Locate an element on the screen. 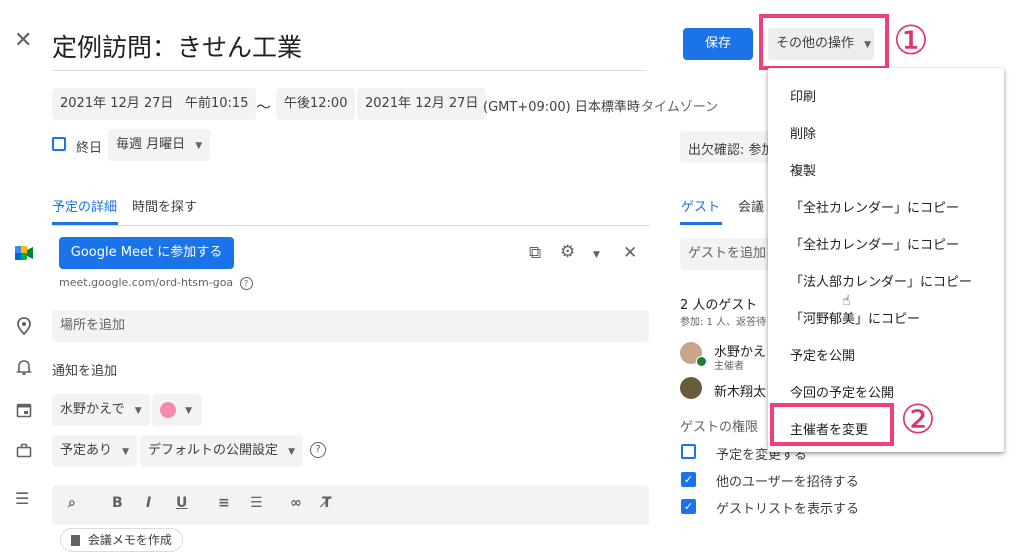  guest-summary: 参加: 1 人、返答待 is located at coordinates (723, 322).